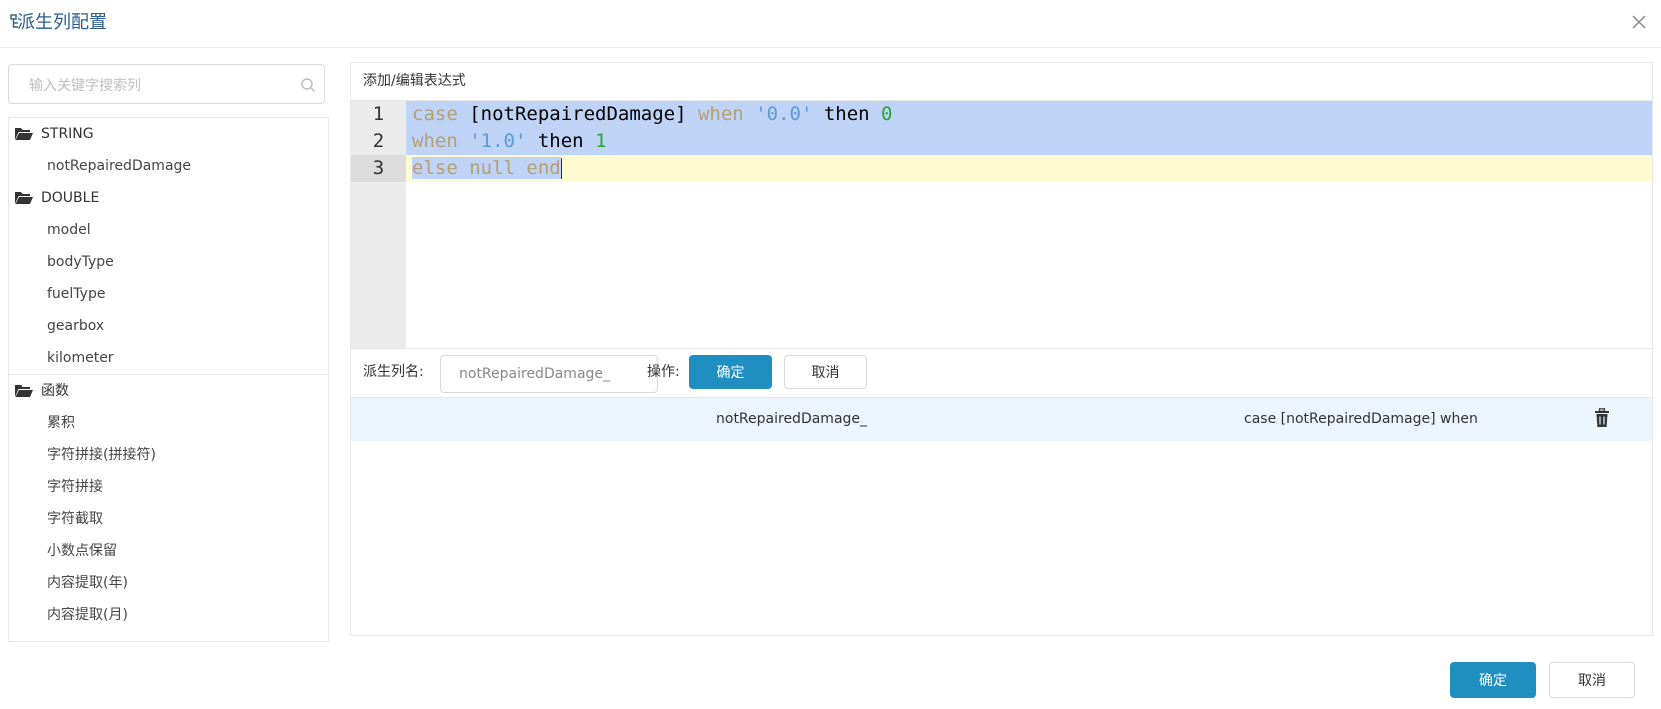  Describe the element at coordinates (168, 262) in the screenshot. I see `tree-item-bodyType: bodyType` at that location.